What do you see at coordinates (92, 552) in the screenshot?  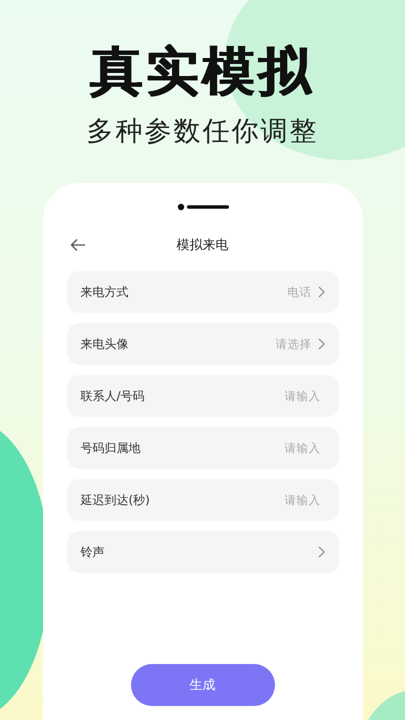 I see `row-label: 铃声` at bounding box center [92, 552].